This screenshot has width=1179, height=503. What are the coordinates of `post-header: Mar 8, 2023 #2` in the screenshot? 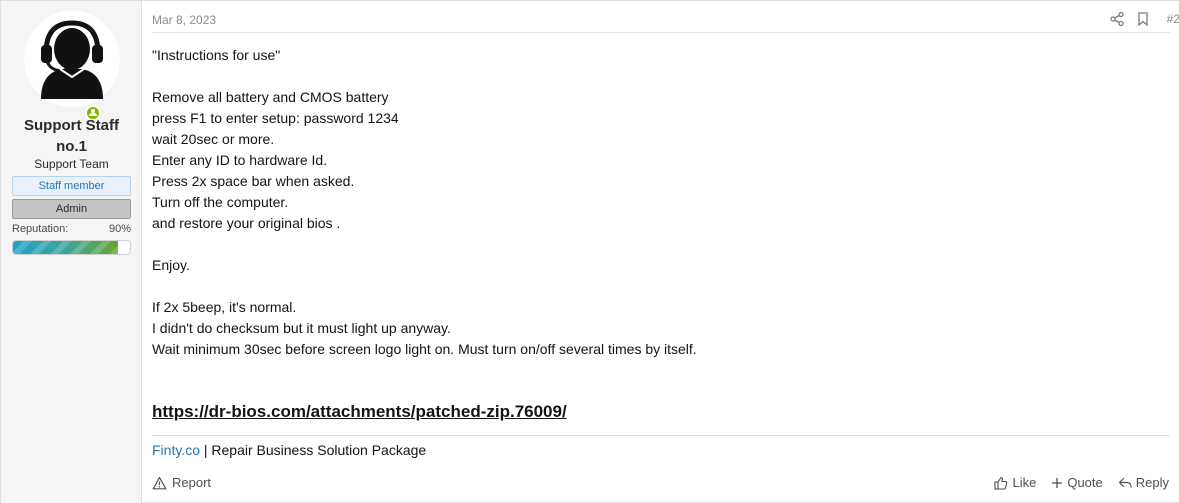 It's located at (665, 17).